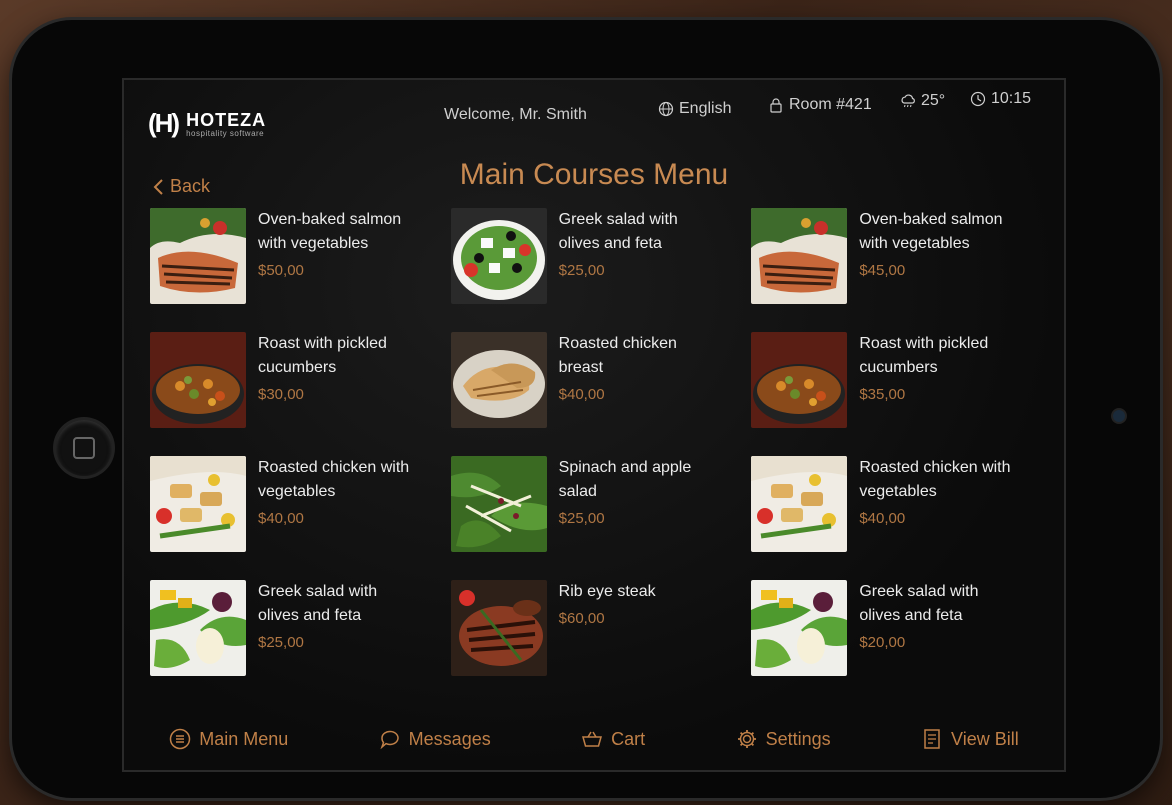 The image size is (1172, 805). What do you see at coordinates (908, 101) in the screenshot?
I see `cloud-rain-icon` at bounding box center [908, 101].